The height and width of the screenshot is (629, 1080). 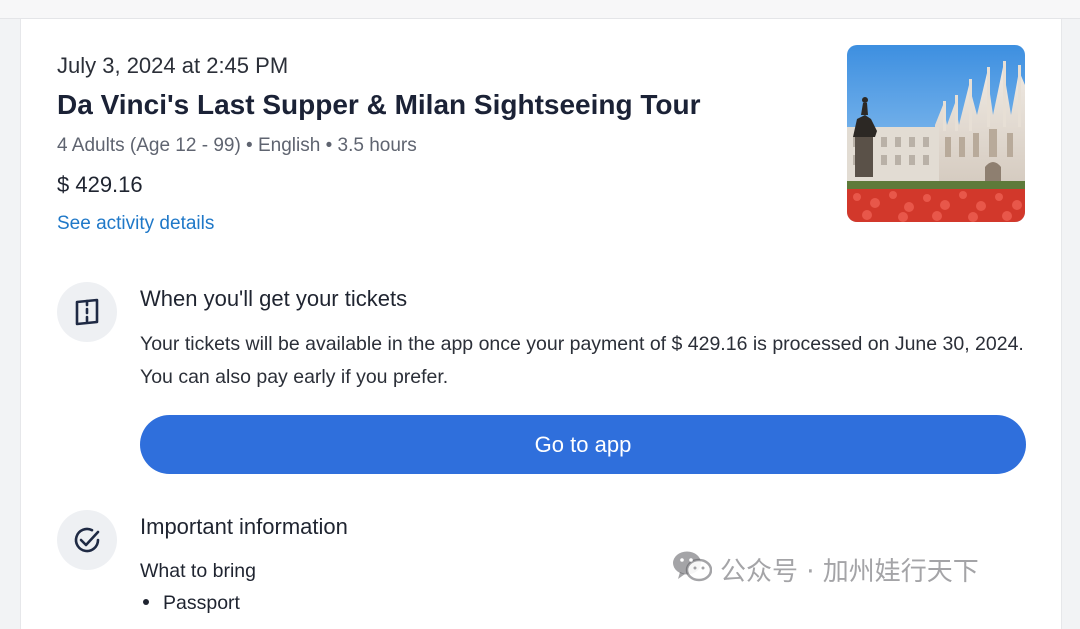 What do you see at coordinates (135, 224) in the screenshot?
I see `see-activity-details-link: See activity details` at bounding box center [135, 224].